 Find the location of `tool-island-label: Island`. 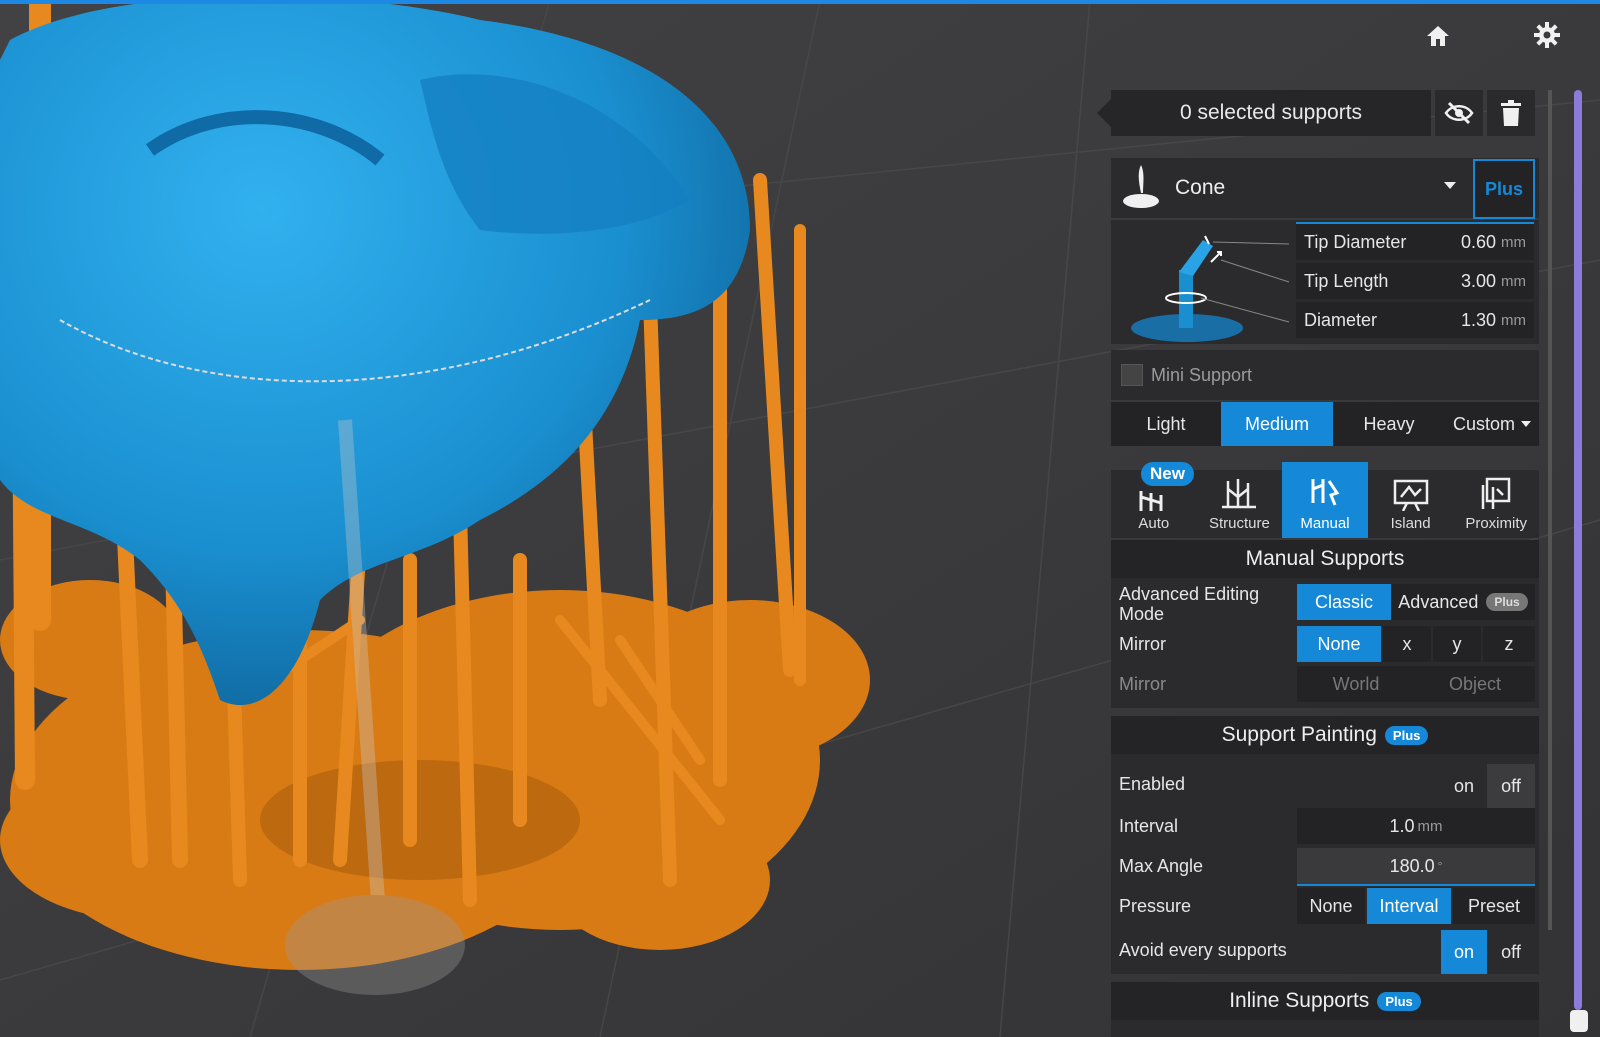

tool-island-label: Island is located at coordinates (1410, 523).